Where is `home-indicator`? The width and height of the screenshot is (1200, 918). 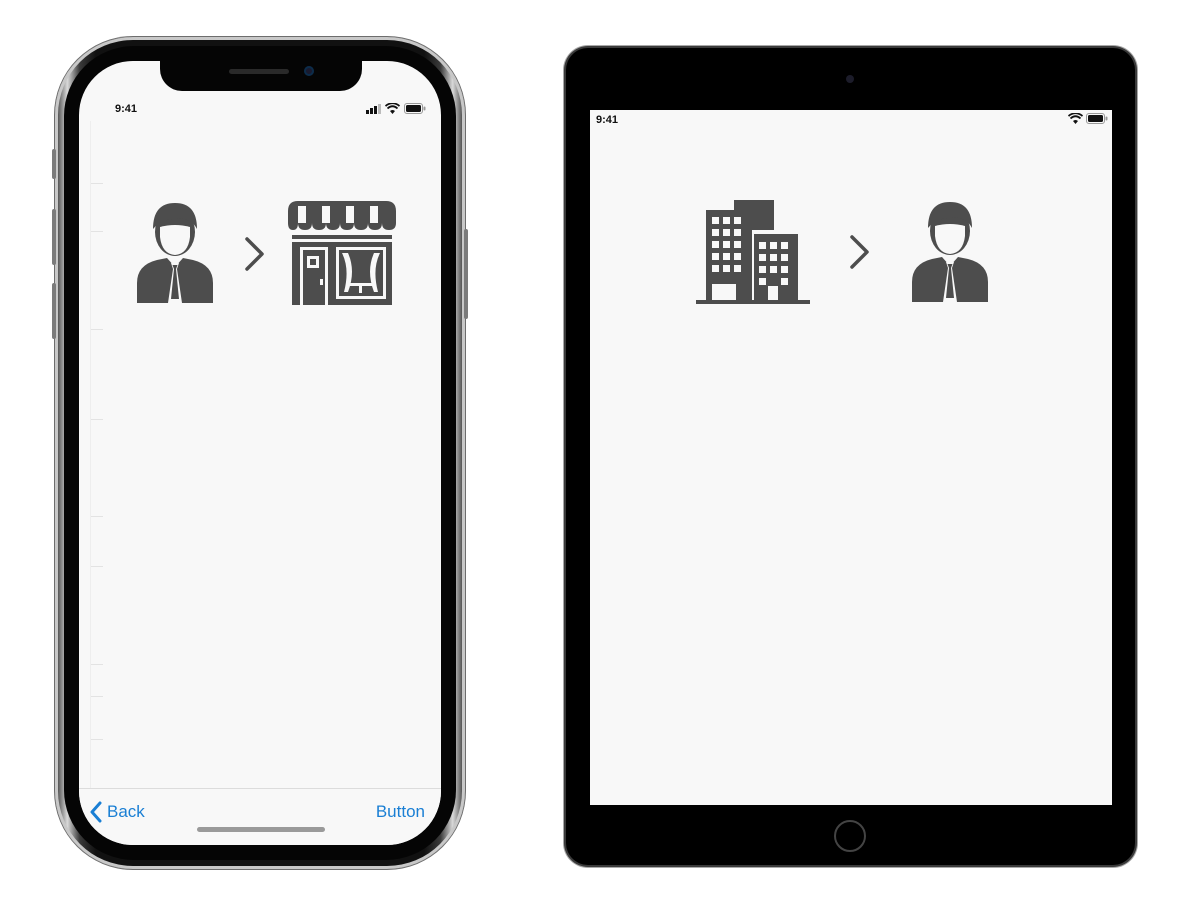 home-indicator is located at coordinates (261, 829).